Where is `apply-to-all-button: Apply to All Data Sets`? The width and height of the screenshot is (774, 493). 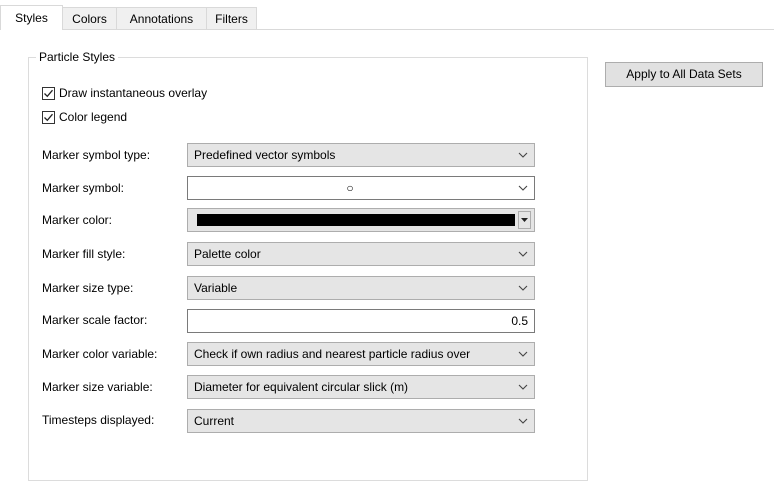
apply-to-all-button: Apply to All Data Sets is located at coordinates (684, 74).